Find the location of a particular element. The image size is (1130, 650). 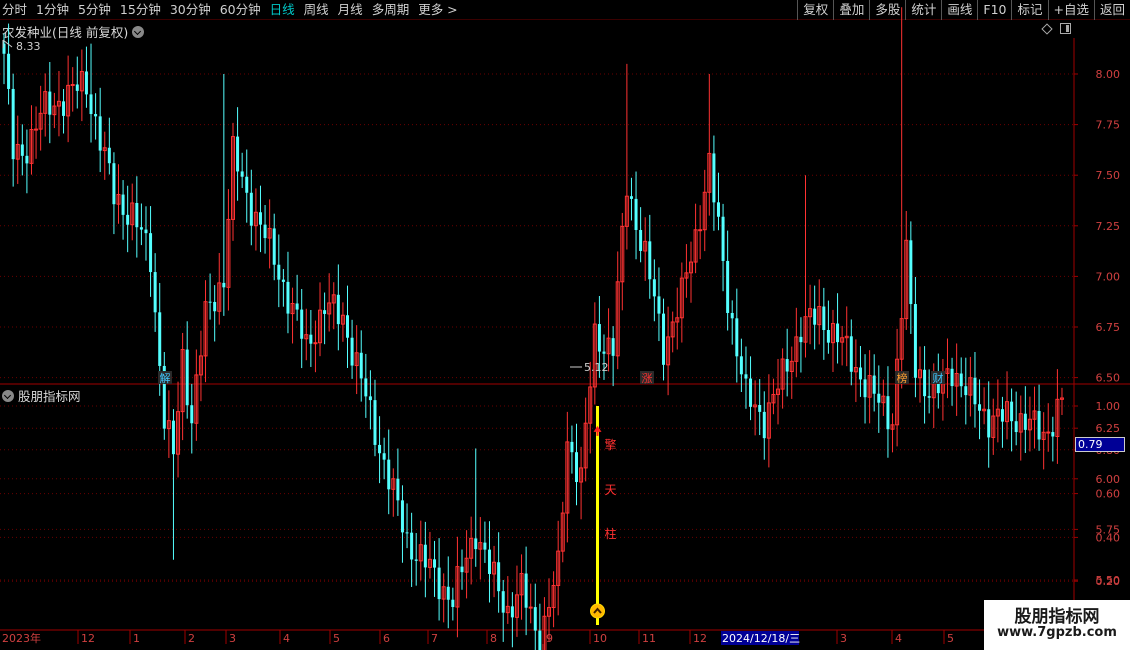

watermark-url: www.7gpzb.com is located at coordinates (1057, 632).